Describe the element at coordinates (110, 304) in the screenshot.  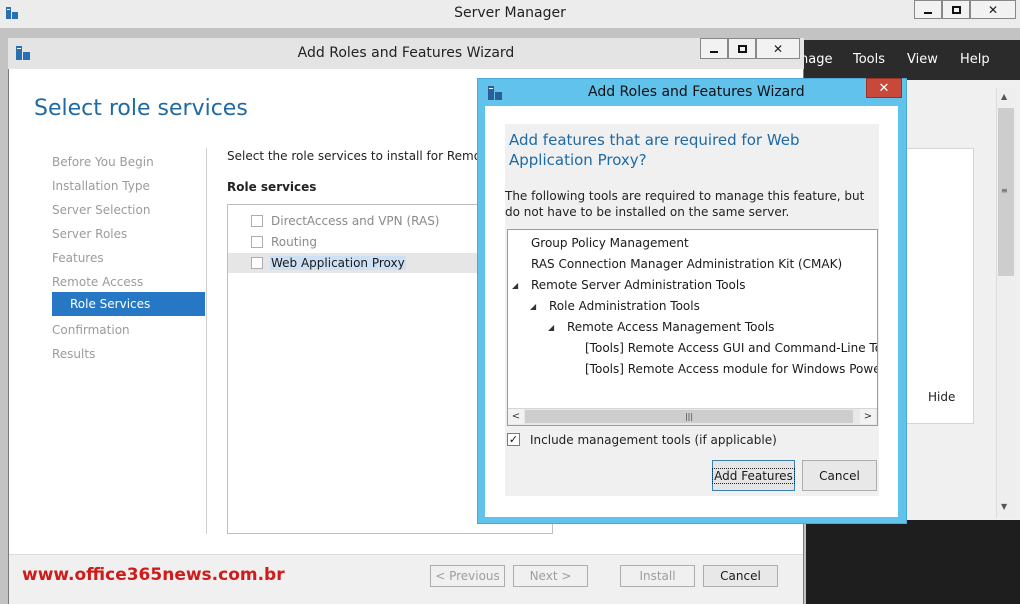
I see `nav-role-services-label: Role Services` at that location.